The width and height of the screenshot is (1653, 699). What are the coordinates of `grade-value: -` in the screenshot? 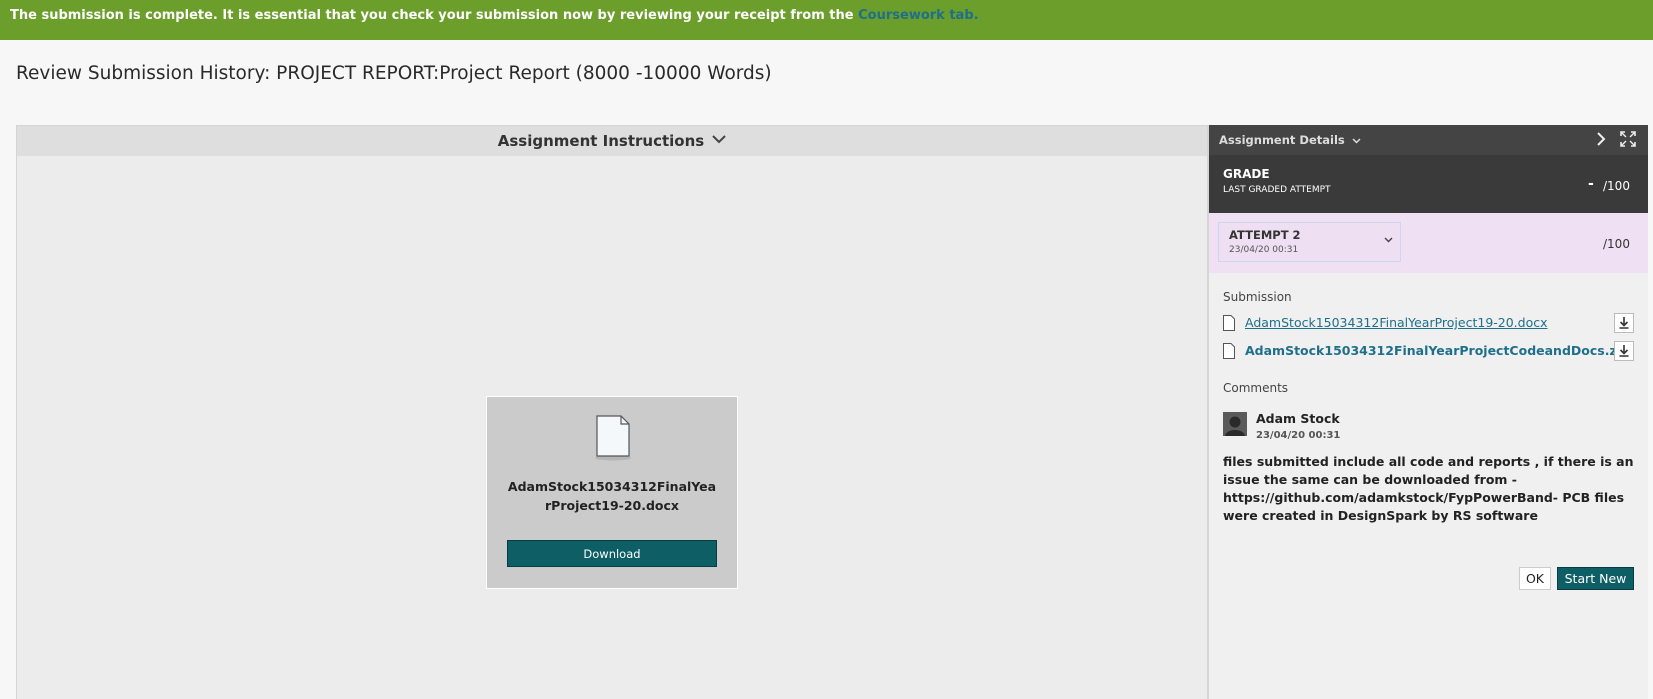 It's located at (1591, 184).